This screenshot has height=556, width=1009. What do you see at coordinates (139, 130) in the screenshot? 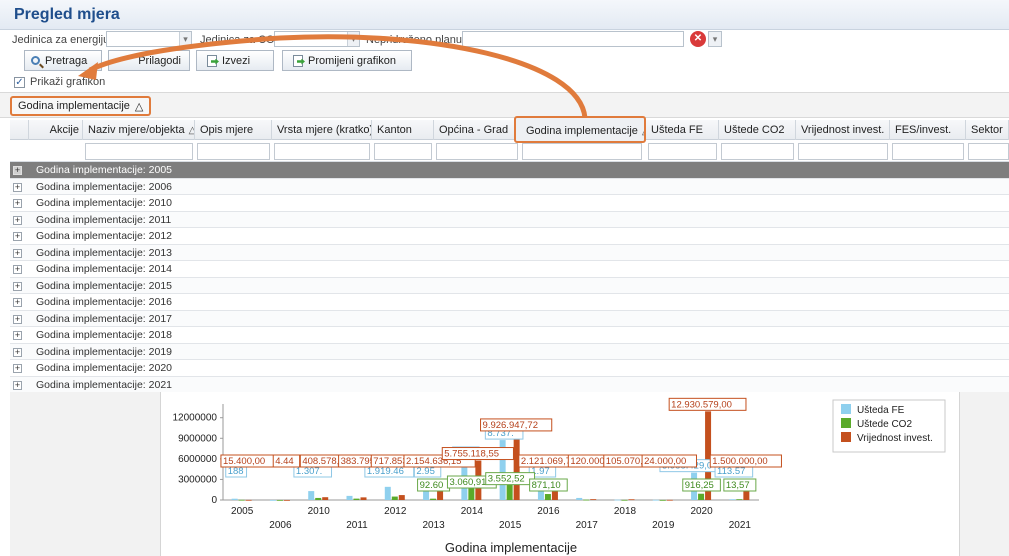
I see `header-naziv: Naziv mjere/objekta△` at bounding box center [139, 130].